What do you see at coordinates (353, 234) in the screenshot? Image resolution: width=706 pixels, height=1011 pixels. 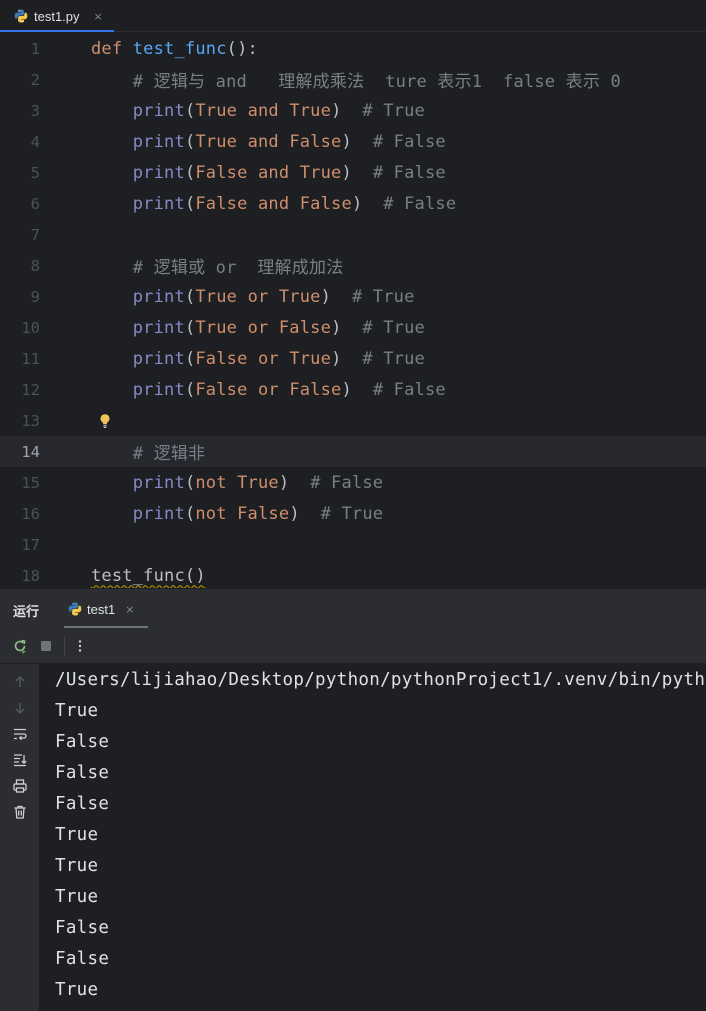 I see `code-line: 7` at bounding box center [353, 234].